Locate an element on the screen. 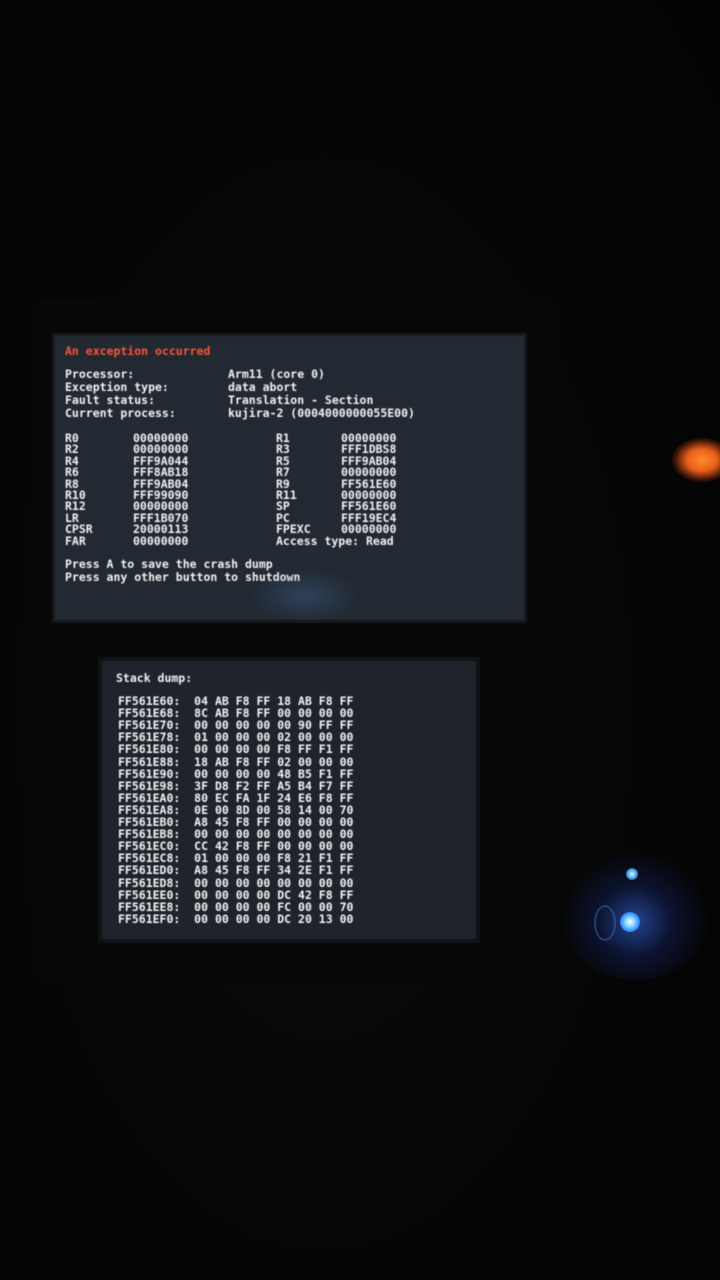  stack-bytes: 00 00 00 00 DC 20 13 00 is located at coordinates (274, 918).